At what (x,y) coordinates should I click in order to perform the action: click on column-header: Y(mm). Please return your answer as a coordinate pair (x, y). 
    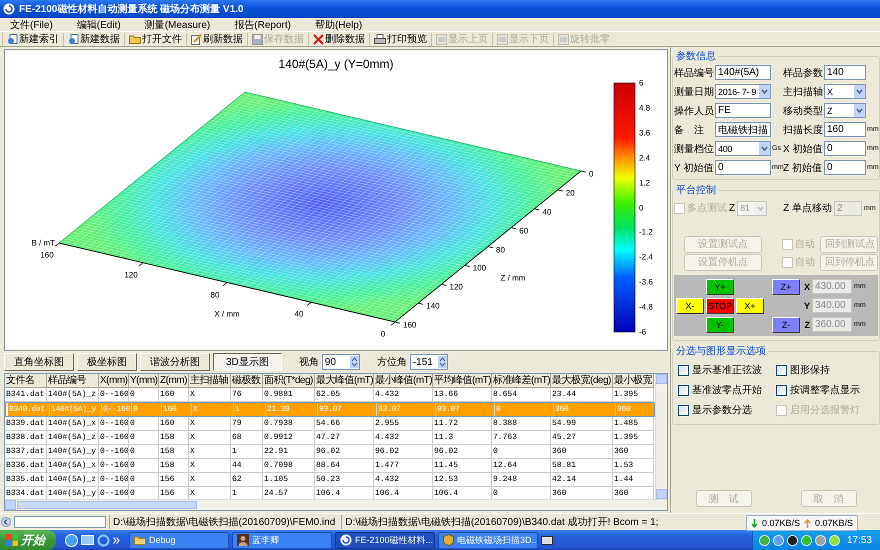
    Looking at the image, I should click on (144, 381).